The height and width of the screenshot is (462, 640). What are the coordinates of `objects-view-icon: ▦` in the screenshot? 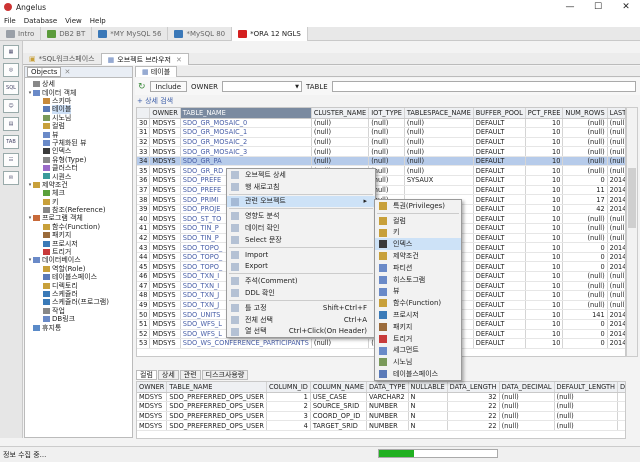 It's located at (11, 52).